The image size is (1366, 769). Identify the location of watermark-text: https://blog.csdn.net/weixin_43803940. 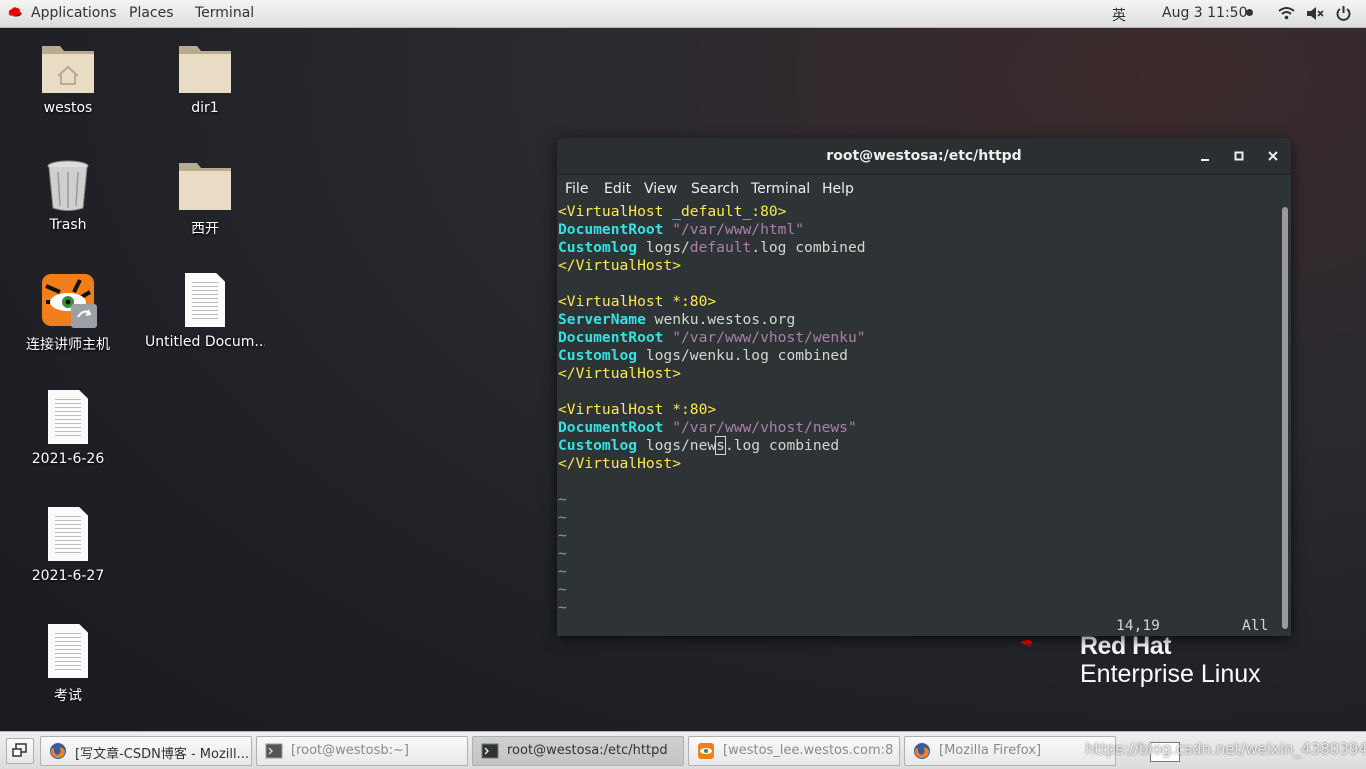
(1225, 749).